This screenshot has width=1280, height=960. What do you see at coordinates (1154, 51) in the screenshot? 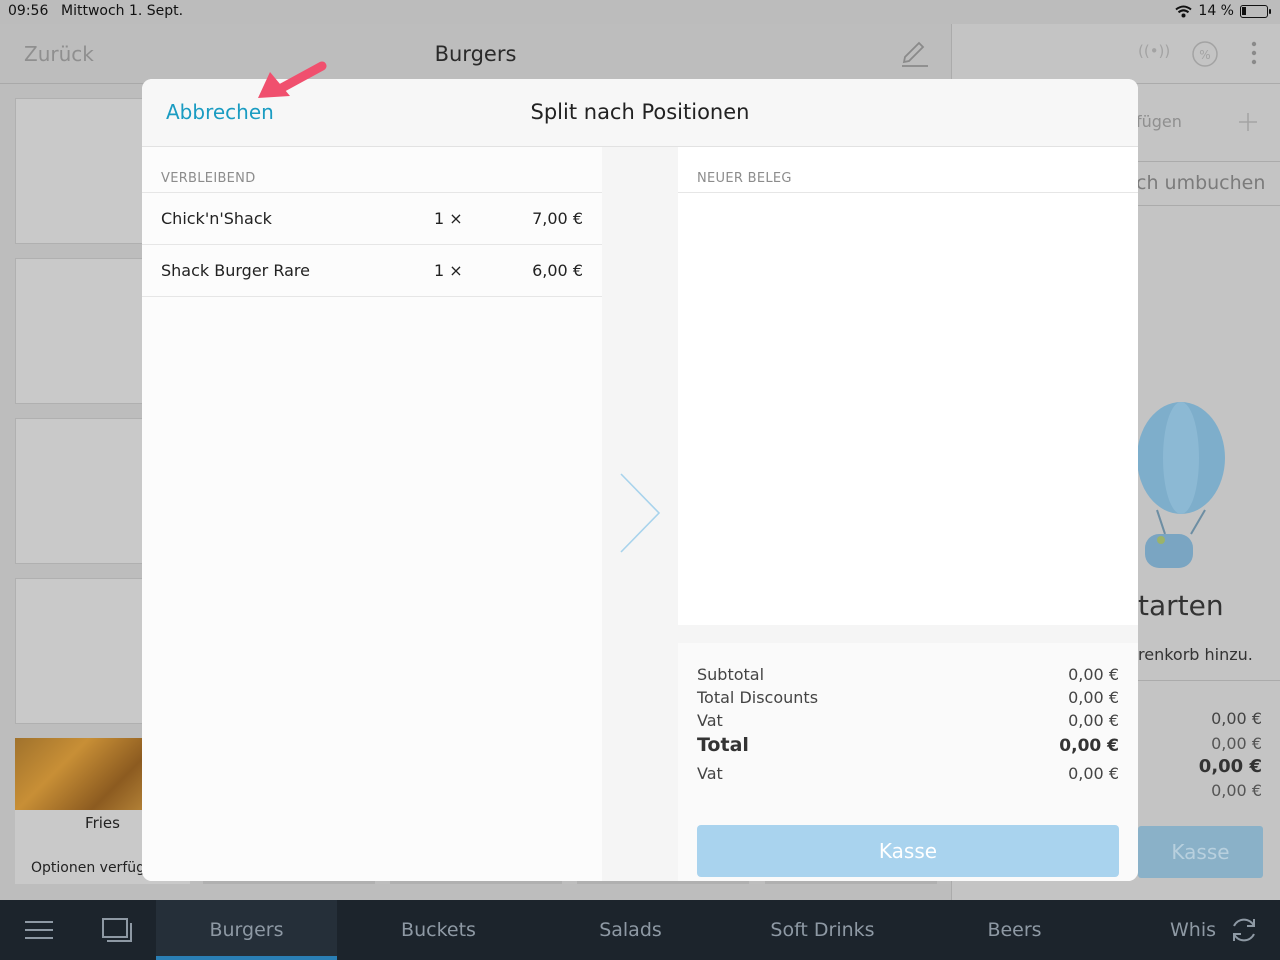
I see `wireless-icon: ((•))` at bounding box center [1154, 51].